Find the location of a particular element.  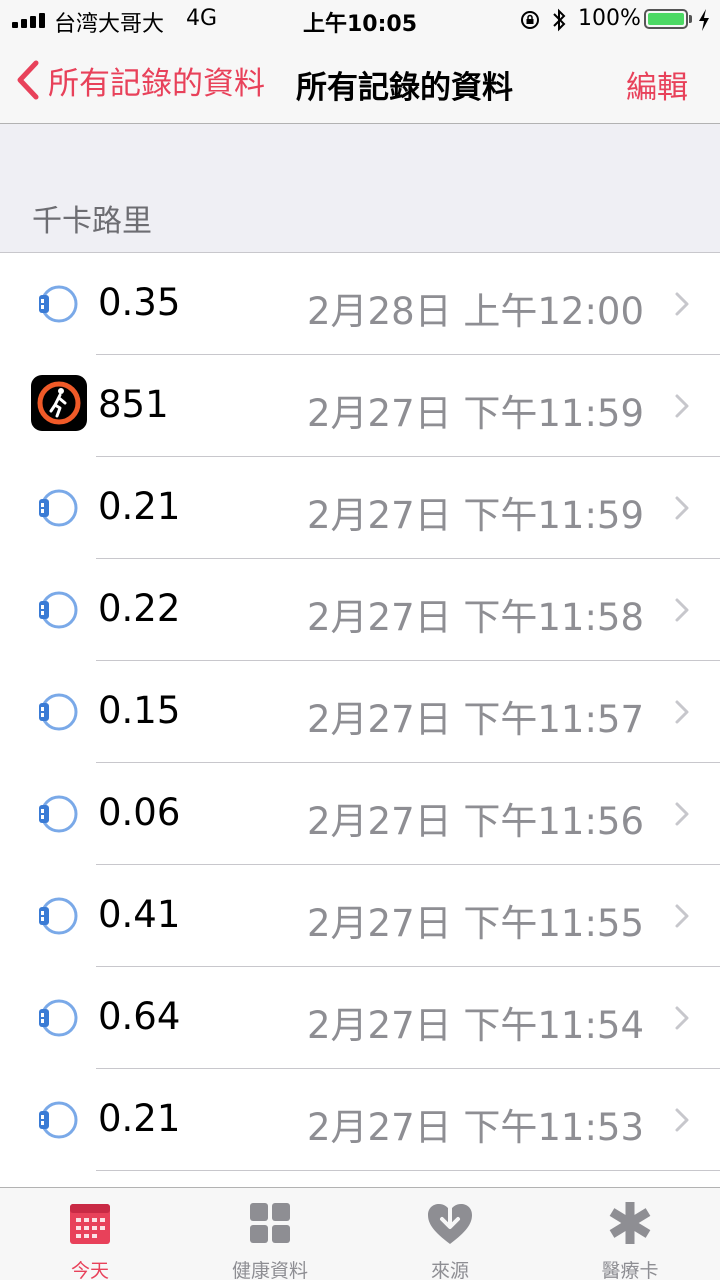

record-value: 0.22 is located at coordinates (139, 608).